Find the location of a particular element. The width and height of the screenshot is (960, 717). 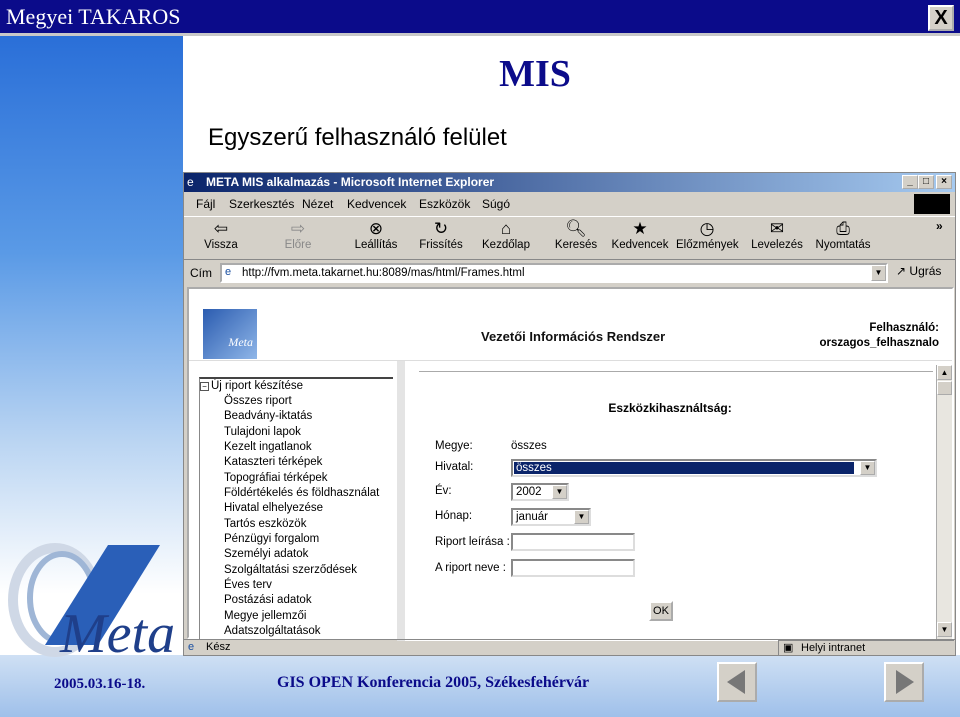

frame-divider is located at coordinates (401, 501).